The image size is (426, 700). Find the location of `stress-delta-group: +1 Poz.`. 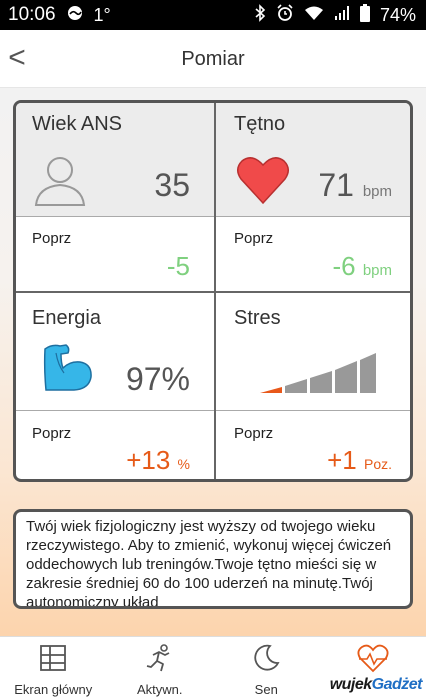

stress-delta-group: +1 Poz. is located at coordinates (359, 460).